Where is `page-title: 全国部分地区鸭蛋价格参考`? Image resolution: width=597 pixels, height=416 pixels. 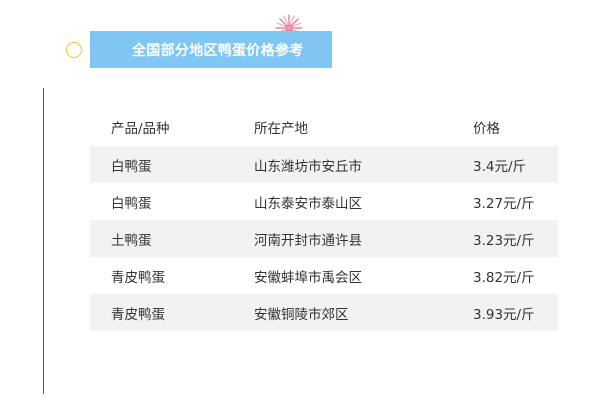
page-title: 全国部分地区鸭蛋价格参考 is located at coordinates (218, 51).